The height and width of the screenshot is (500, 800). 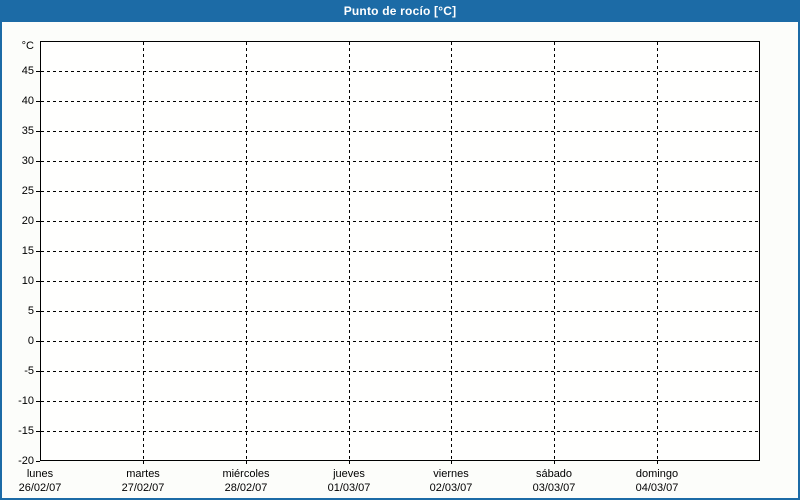 What do you see at coordinates (246, 488) in the screenshot?
I see `x-date-label: 28/02/07` at bounding box center [246, 488].